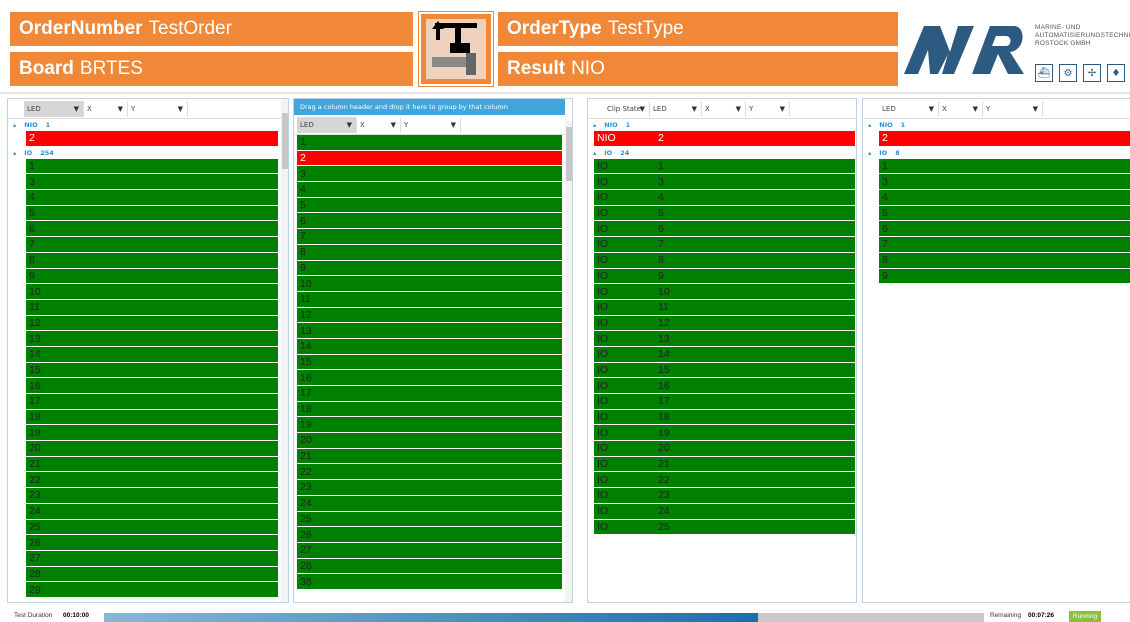 The height and width of the screenshot is (622, 1130). What do you see at coordinates (724, 370) in the screenshot?
I see `table-row: IO 15` at bounding box center [724, 370].